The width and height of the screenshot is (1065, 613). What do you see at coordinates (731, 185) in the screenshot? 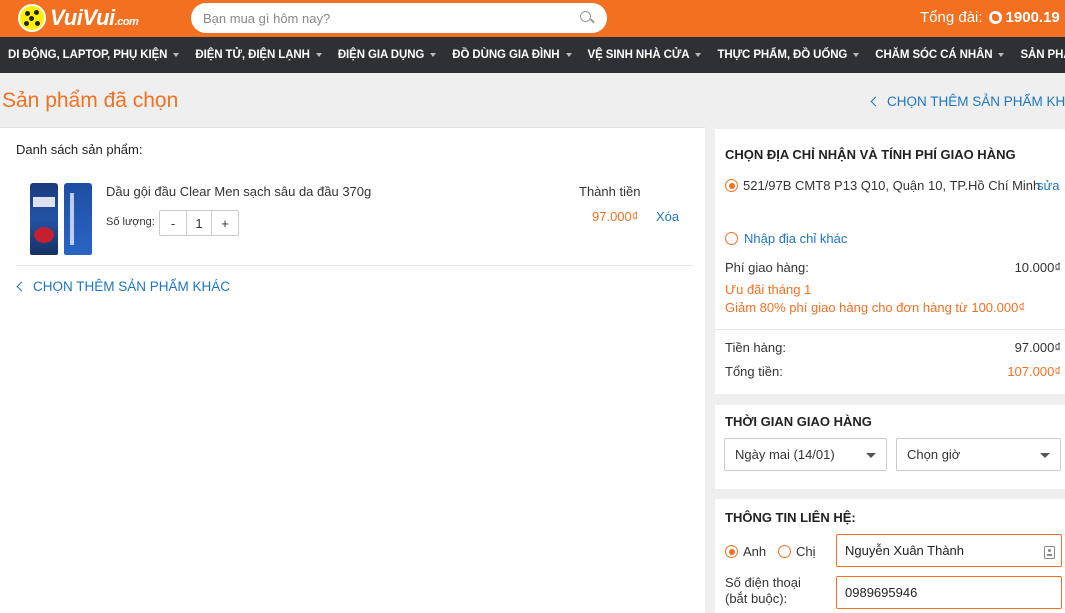
I see `address-radio-selected` at bounding box center [731, 185].